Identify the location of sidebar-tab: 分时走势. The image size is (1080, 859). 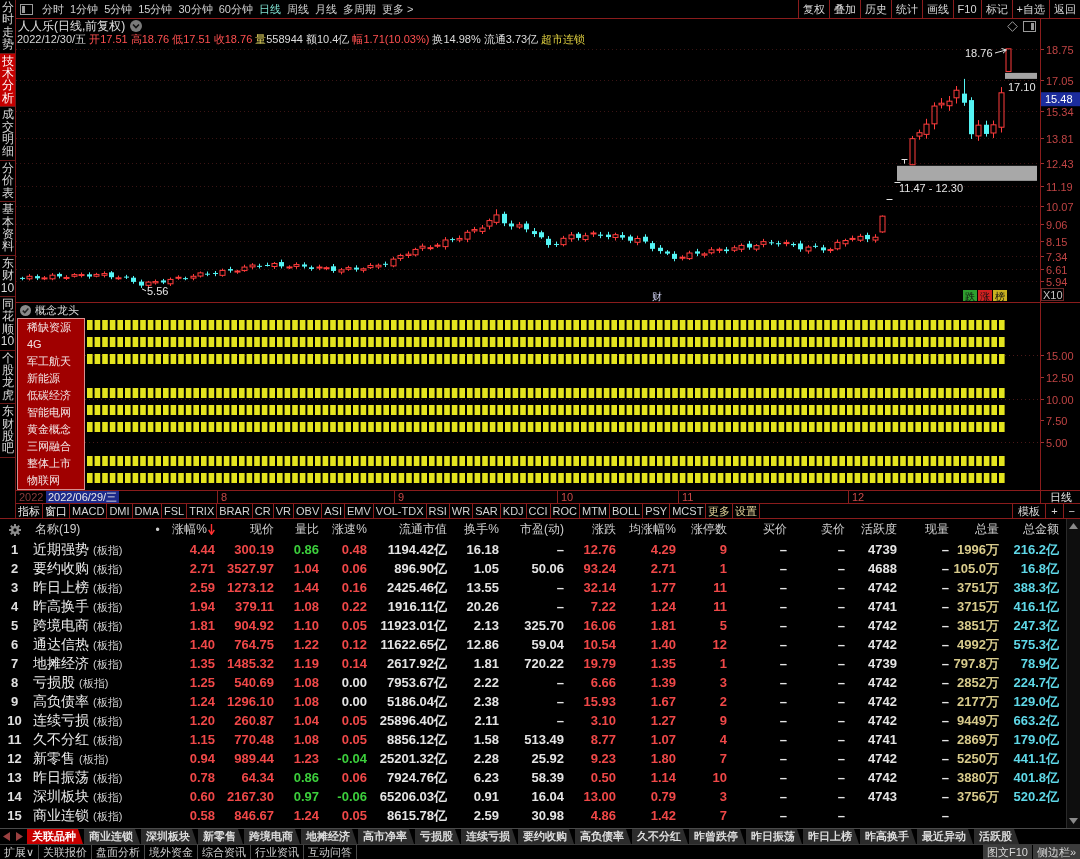
(7, 27).